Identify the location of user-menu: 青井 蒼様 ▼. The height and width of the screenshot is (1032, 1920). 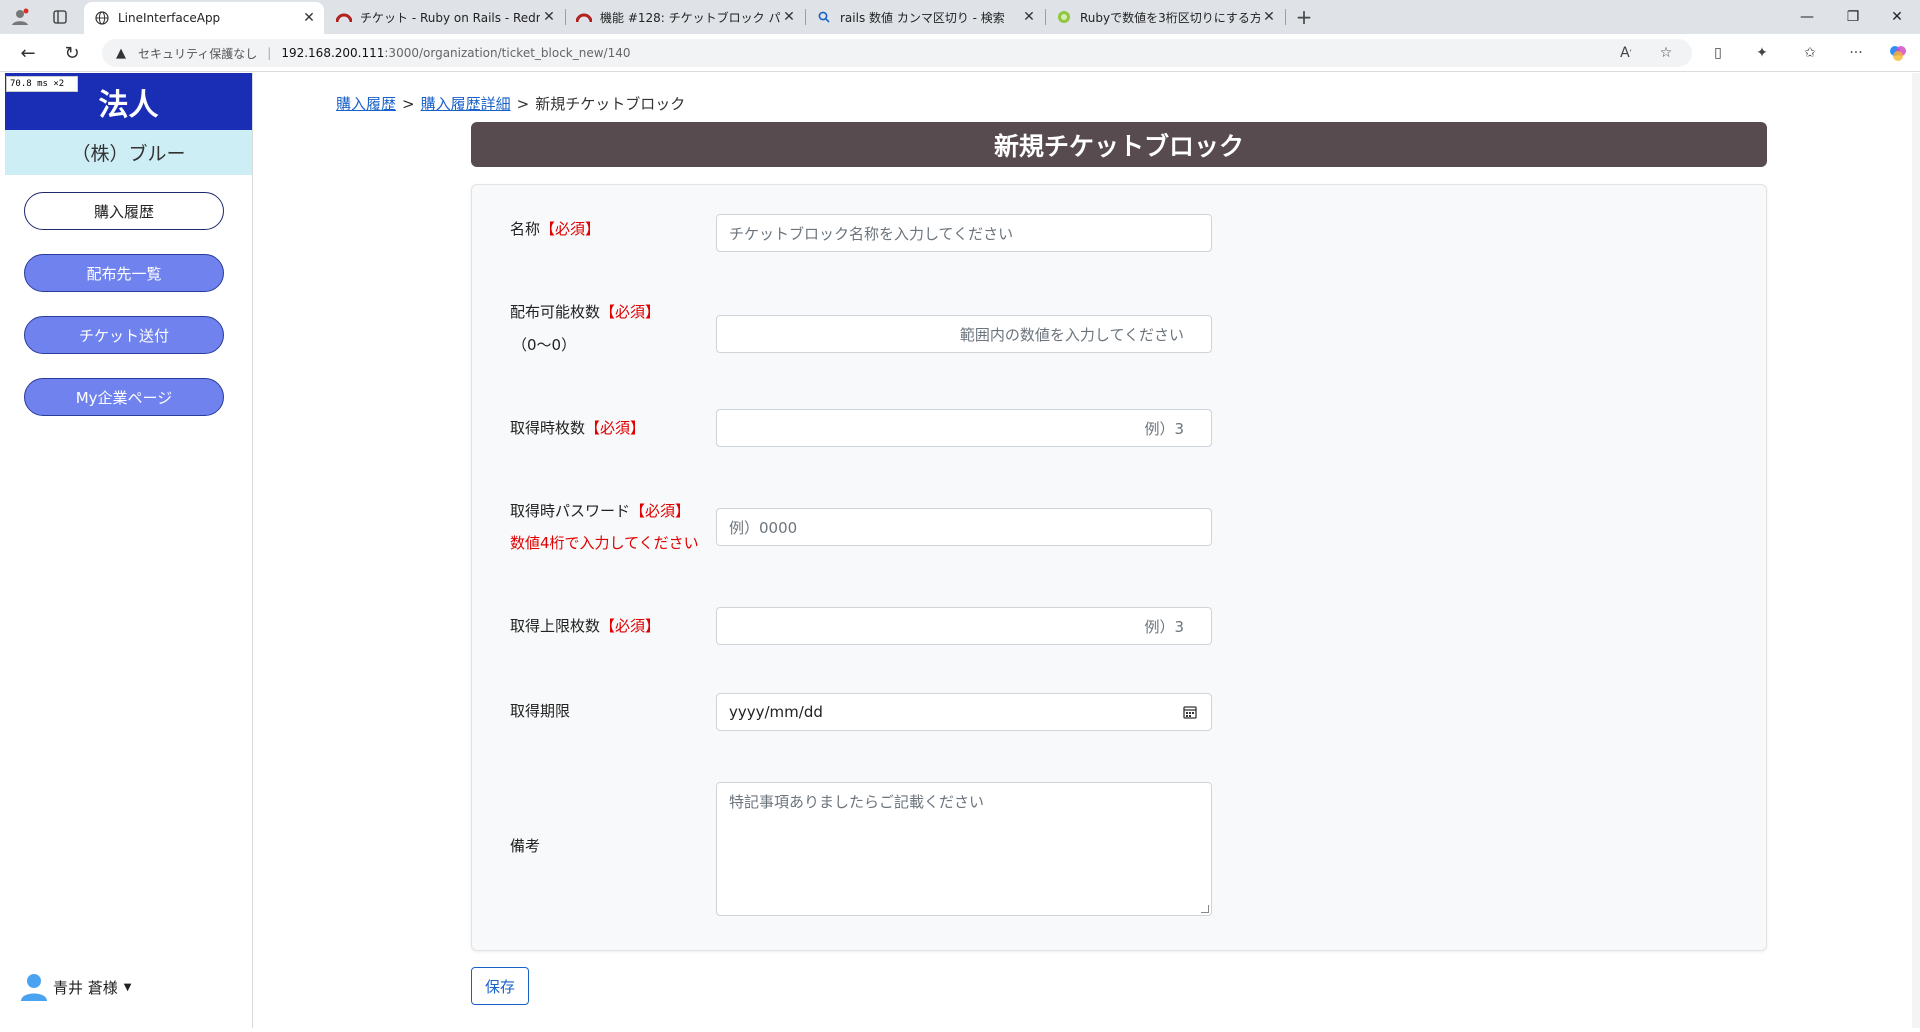
(76, 987).